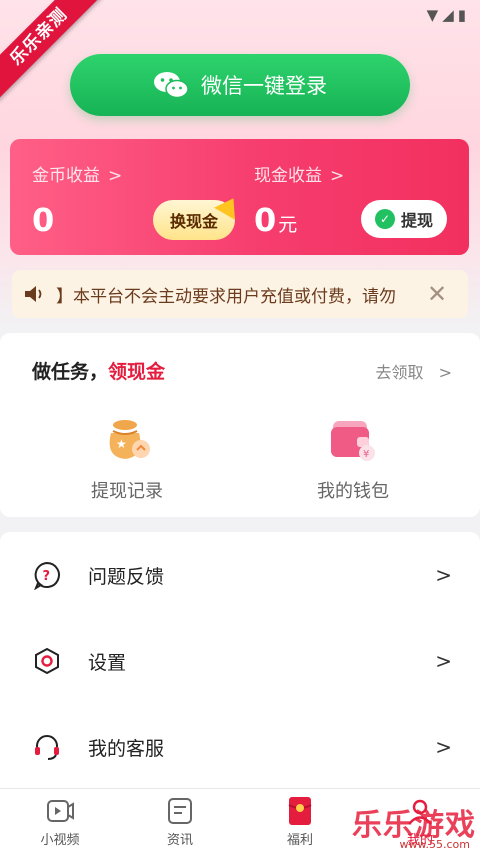  What do you see at coordinates (47, 747) in the screenshot?
I see `headset-icon` at bounding box center [47, 747].